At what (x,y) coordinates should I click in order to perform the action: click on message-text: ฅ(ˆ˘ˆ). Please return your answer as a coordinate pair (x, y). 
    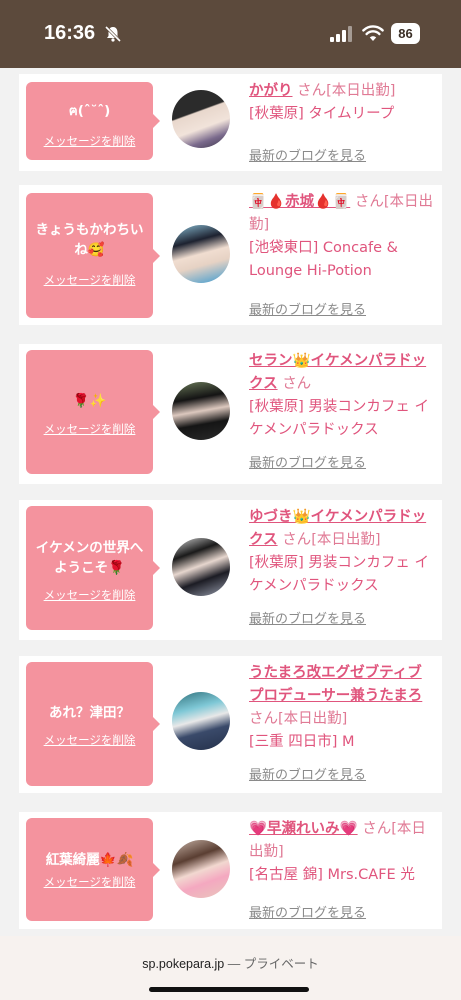
    Looking at the image, I should click on (89, 111).